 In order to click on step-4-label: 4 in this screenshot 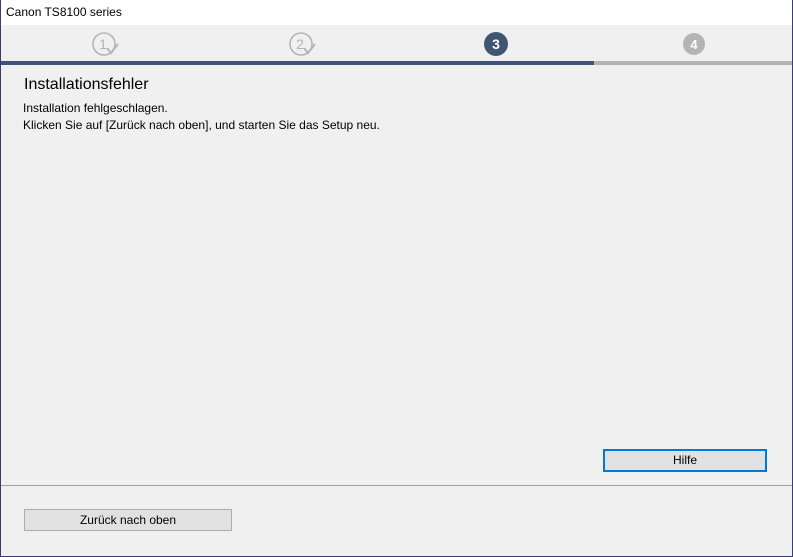, I will do `click(694, 44)`.